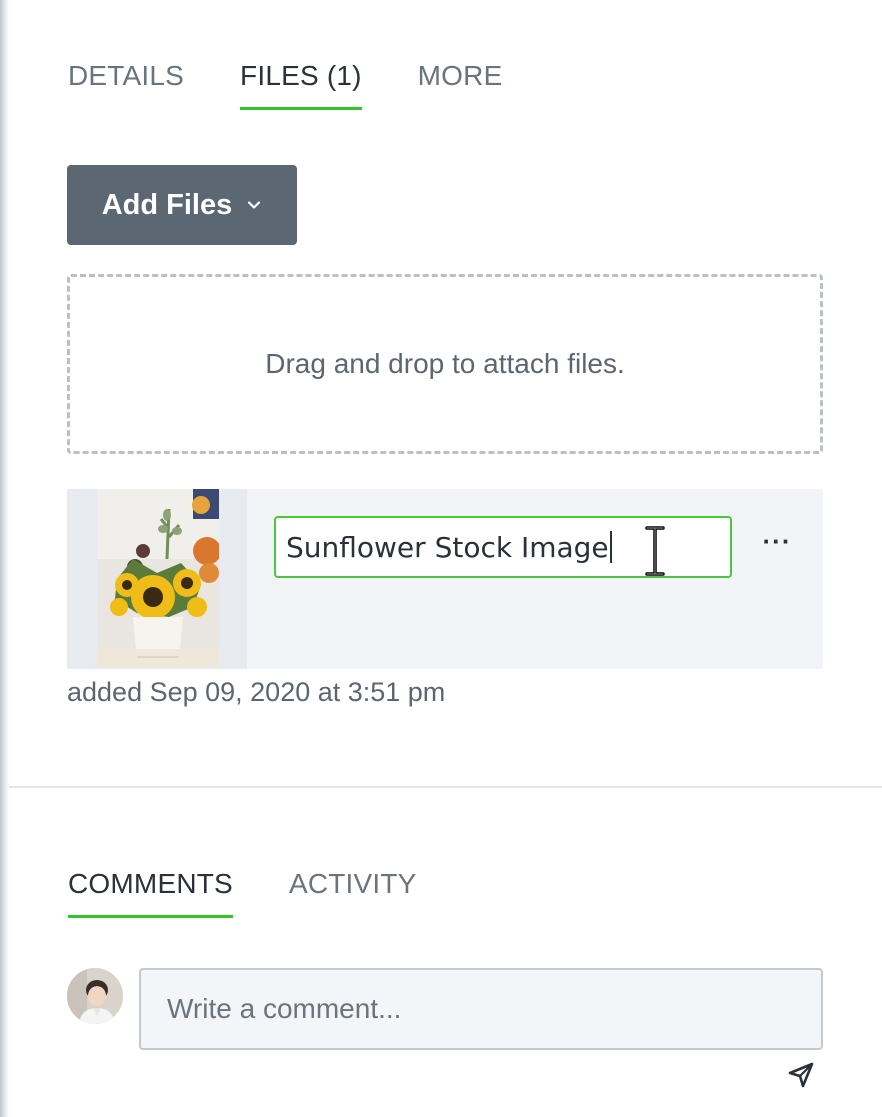  What do you see at coordinates (445, 579) in the screenshot?
I see `file-card: Sunflower Stock Image ···` at bounding box center [445, 579].